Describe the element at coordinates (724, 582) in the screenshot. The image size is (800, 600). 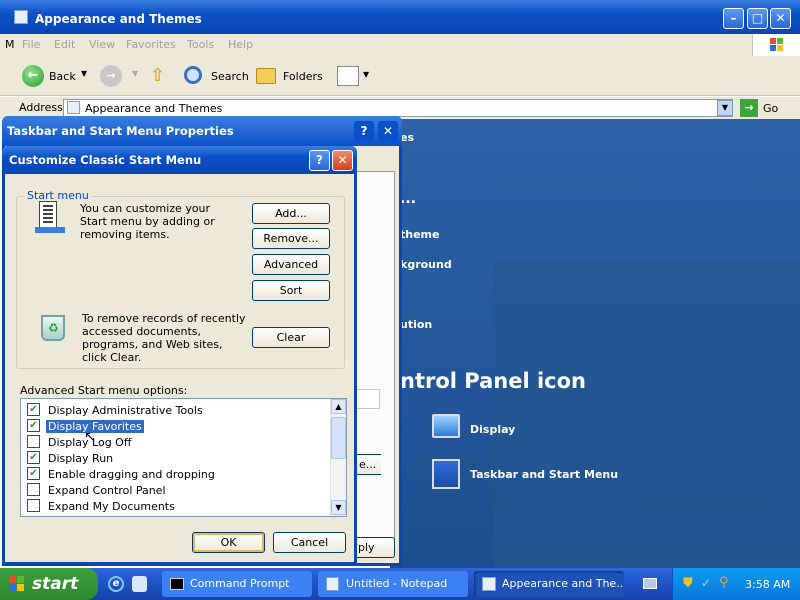
I see `search-tray-icon: ⚲` at that location.